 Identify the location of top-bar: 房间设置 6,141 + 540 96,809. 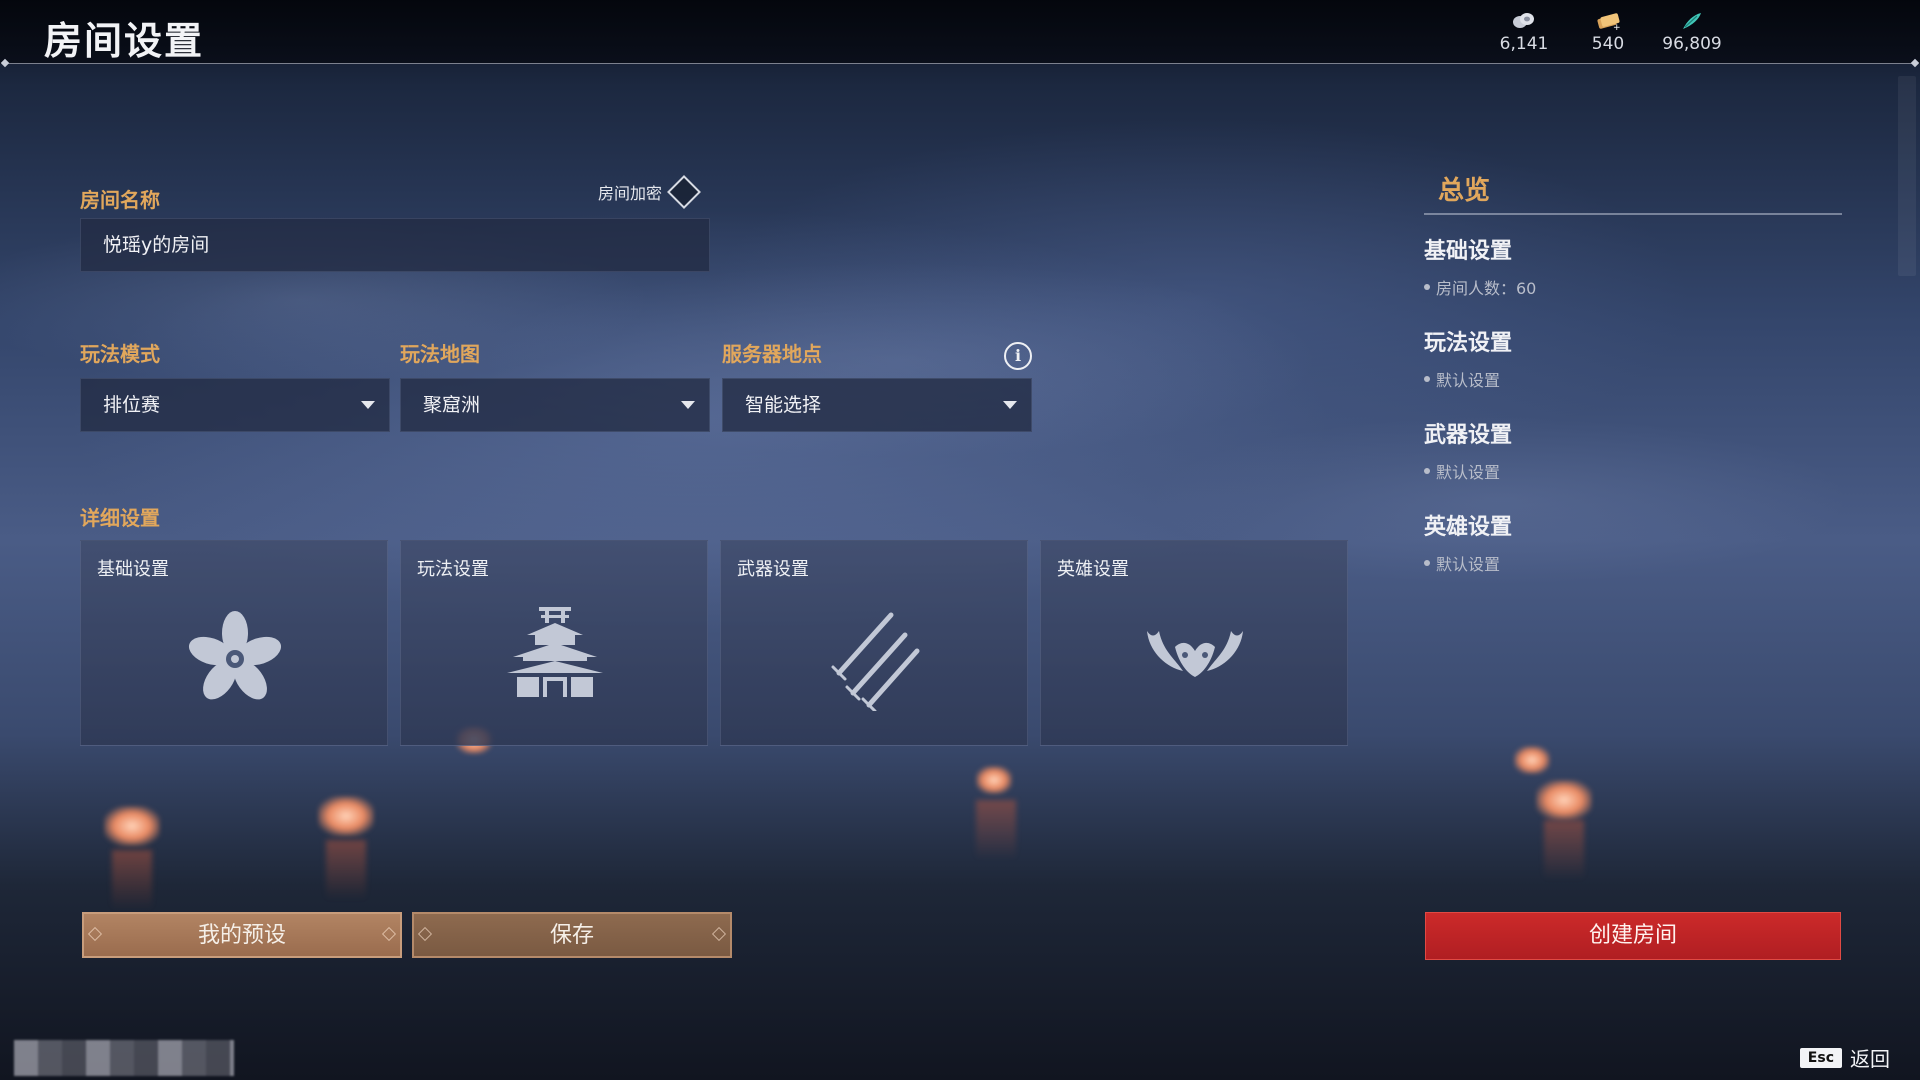
(960, 32).